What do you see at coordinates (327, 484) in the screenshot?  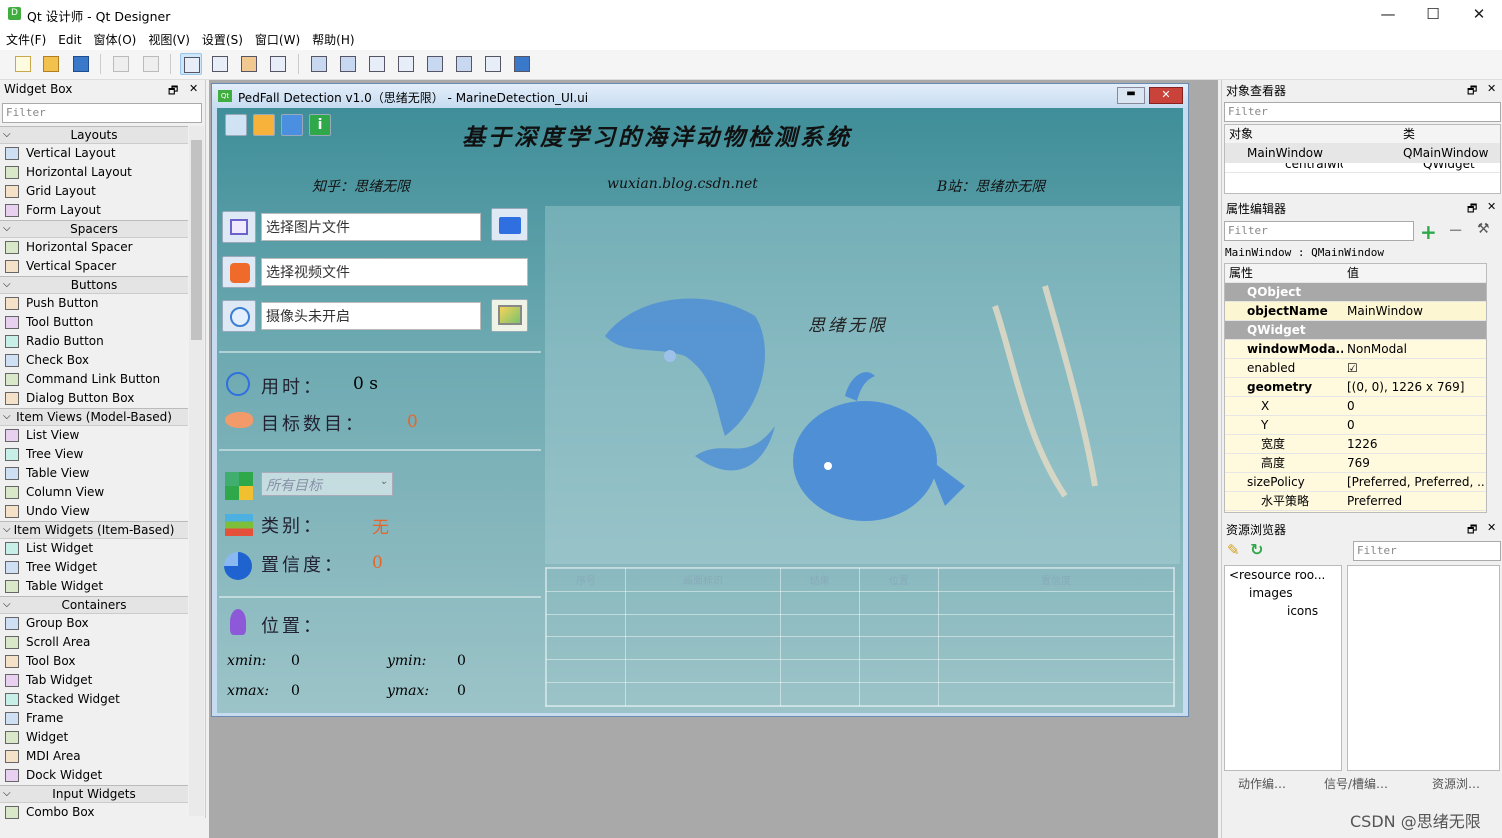 I see `target-combo-box: 所有目标 ⌄` at bounding box center [327, 484].